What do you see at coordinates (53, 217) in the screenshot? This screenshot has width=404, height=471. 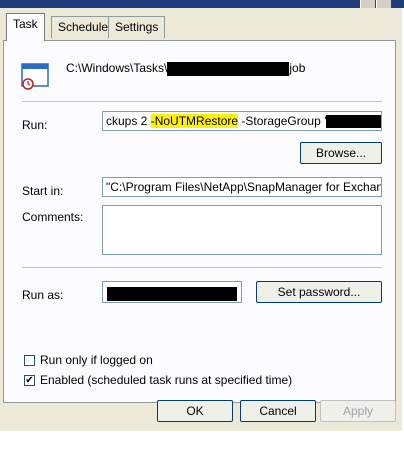 I see `comments-label: Comments:` at bounding box center [53, 217].